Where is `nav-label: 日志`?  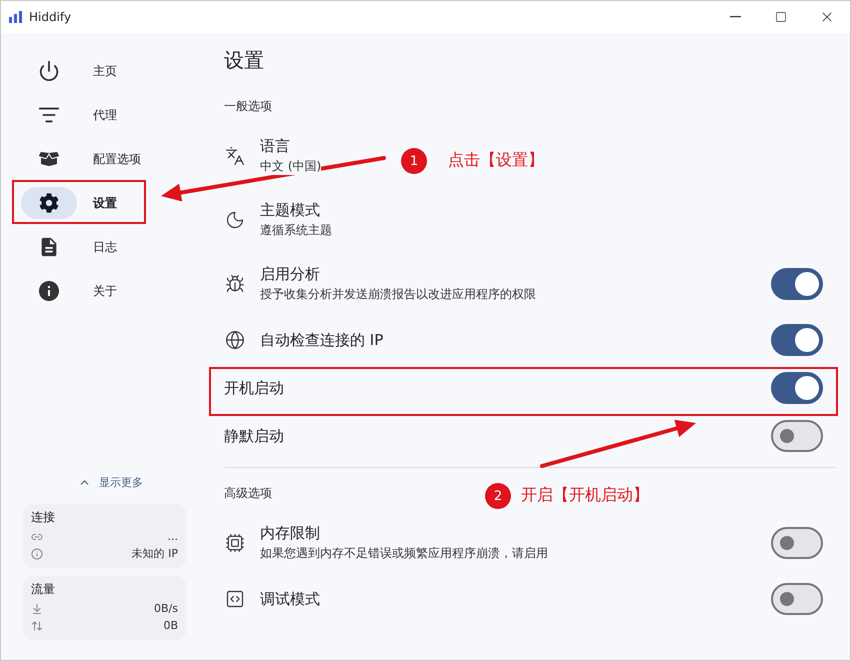 nav-label: 日志 is located at coordinates (105, 247).